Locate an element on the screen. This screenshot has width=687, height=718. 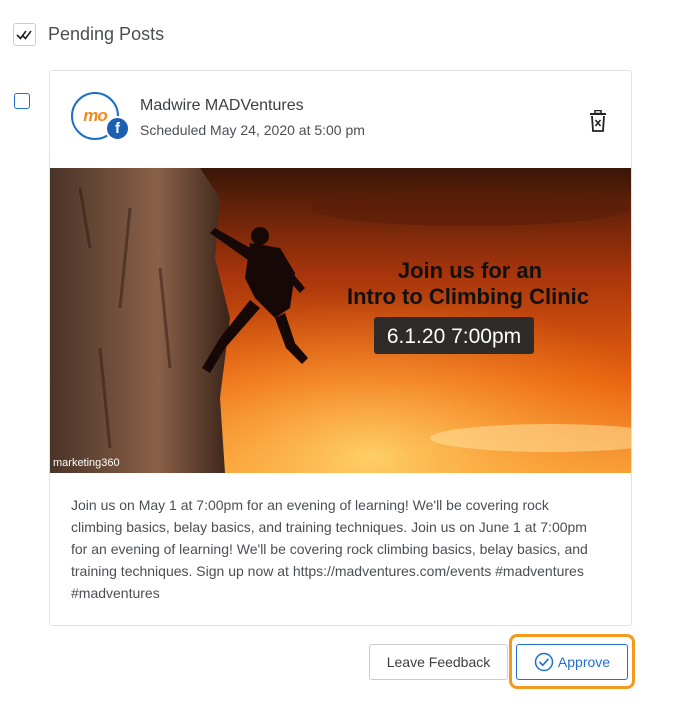
approve-button: Approve is located at coordinates (572, 662).